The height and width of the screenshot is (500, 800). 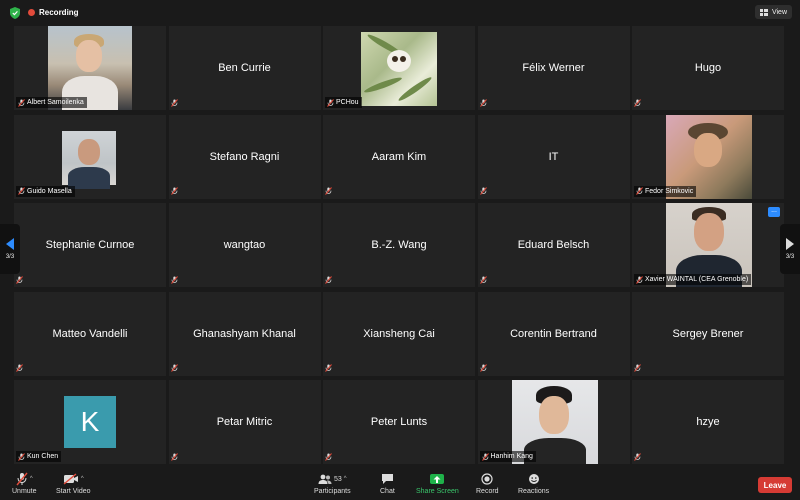 I want to click on participant-name: Stefano Ragni, so click(x=244, y=156).